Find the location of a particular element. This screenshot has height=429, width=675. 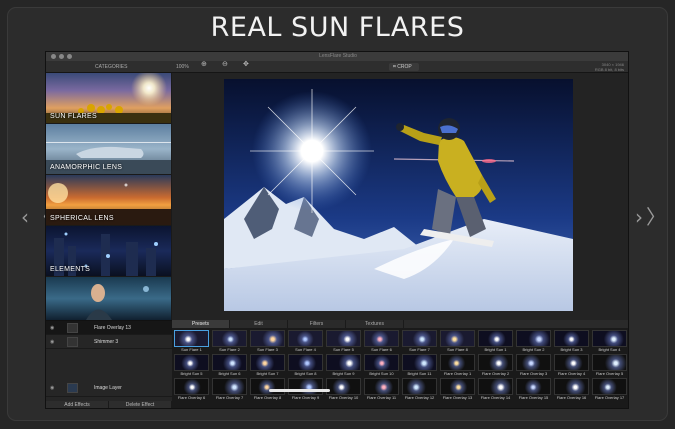

chevron-left-icon: 〈 is located at coordinates (42, 217).